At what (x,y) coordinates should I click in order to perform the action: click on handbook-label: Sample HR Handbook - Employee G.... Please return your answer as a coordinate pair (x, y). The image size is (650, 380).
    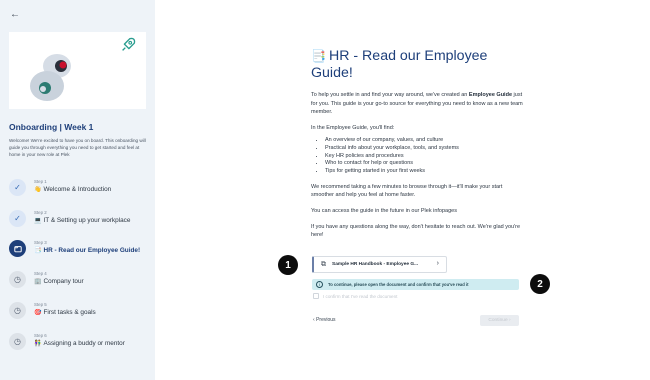
    Looking at the image, I should click on (375, 264).